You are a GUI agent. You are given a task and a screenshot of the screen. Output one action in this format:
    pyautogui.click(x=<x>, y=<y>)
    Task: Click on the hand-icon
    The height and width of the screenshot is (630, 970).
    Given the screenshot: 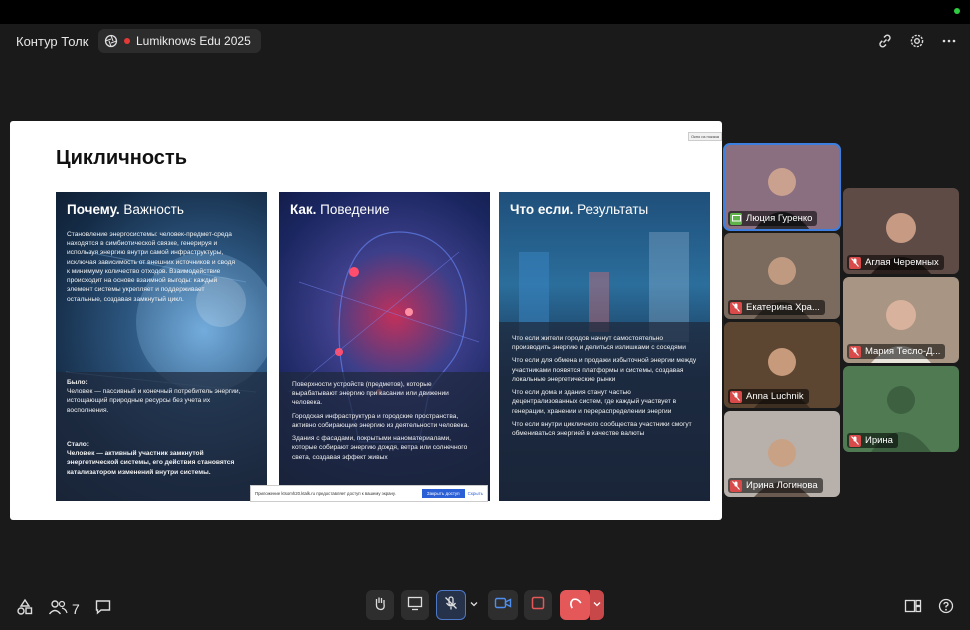 What is the action you would take?
    pyautogui.click(x=380, y=605)
    